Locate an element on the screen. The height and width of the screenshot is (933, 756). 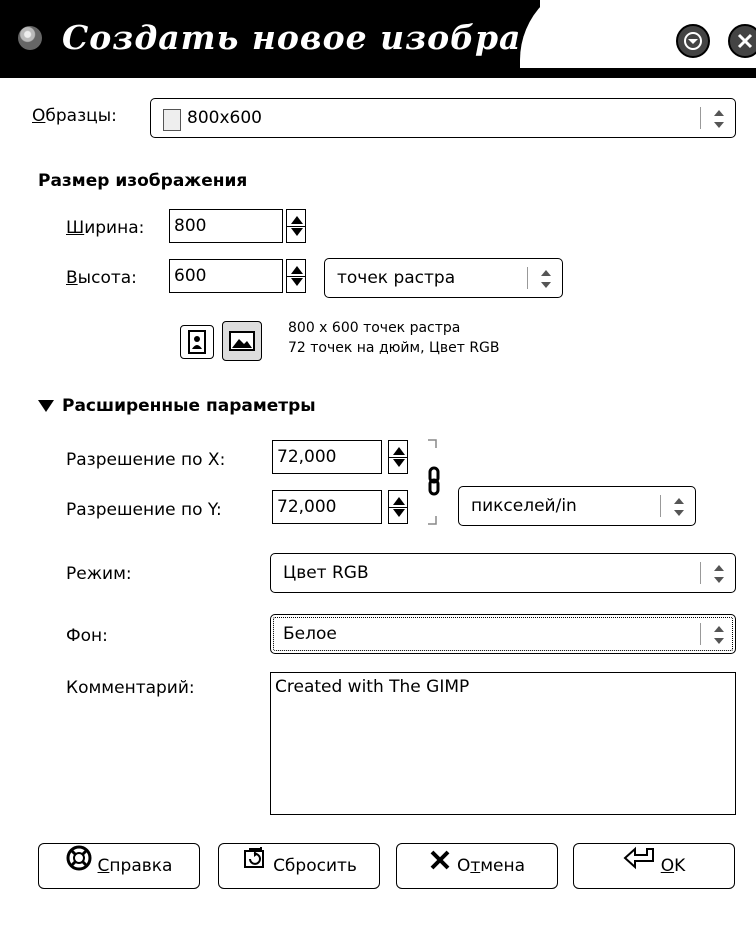
landscape-button is located at coordinates (242, 341).